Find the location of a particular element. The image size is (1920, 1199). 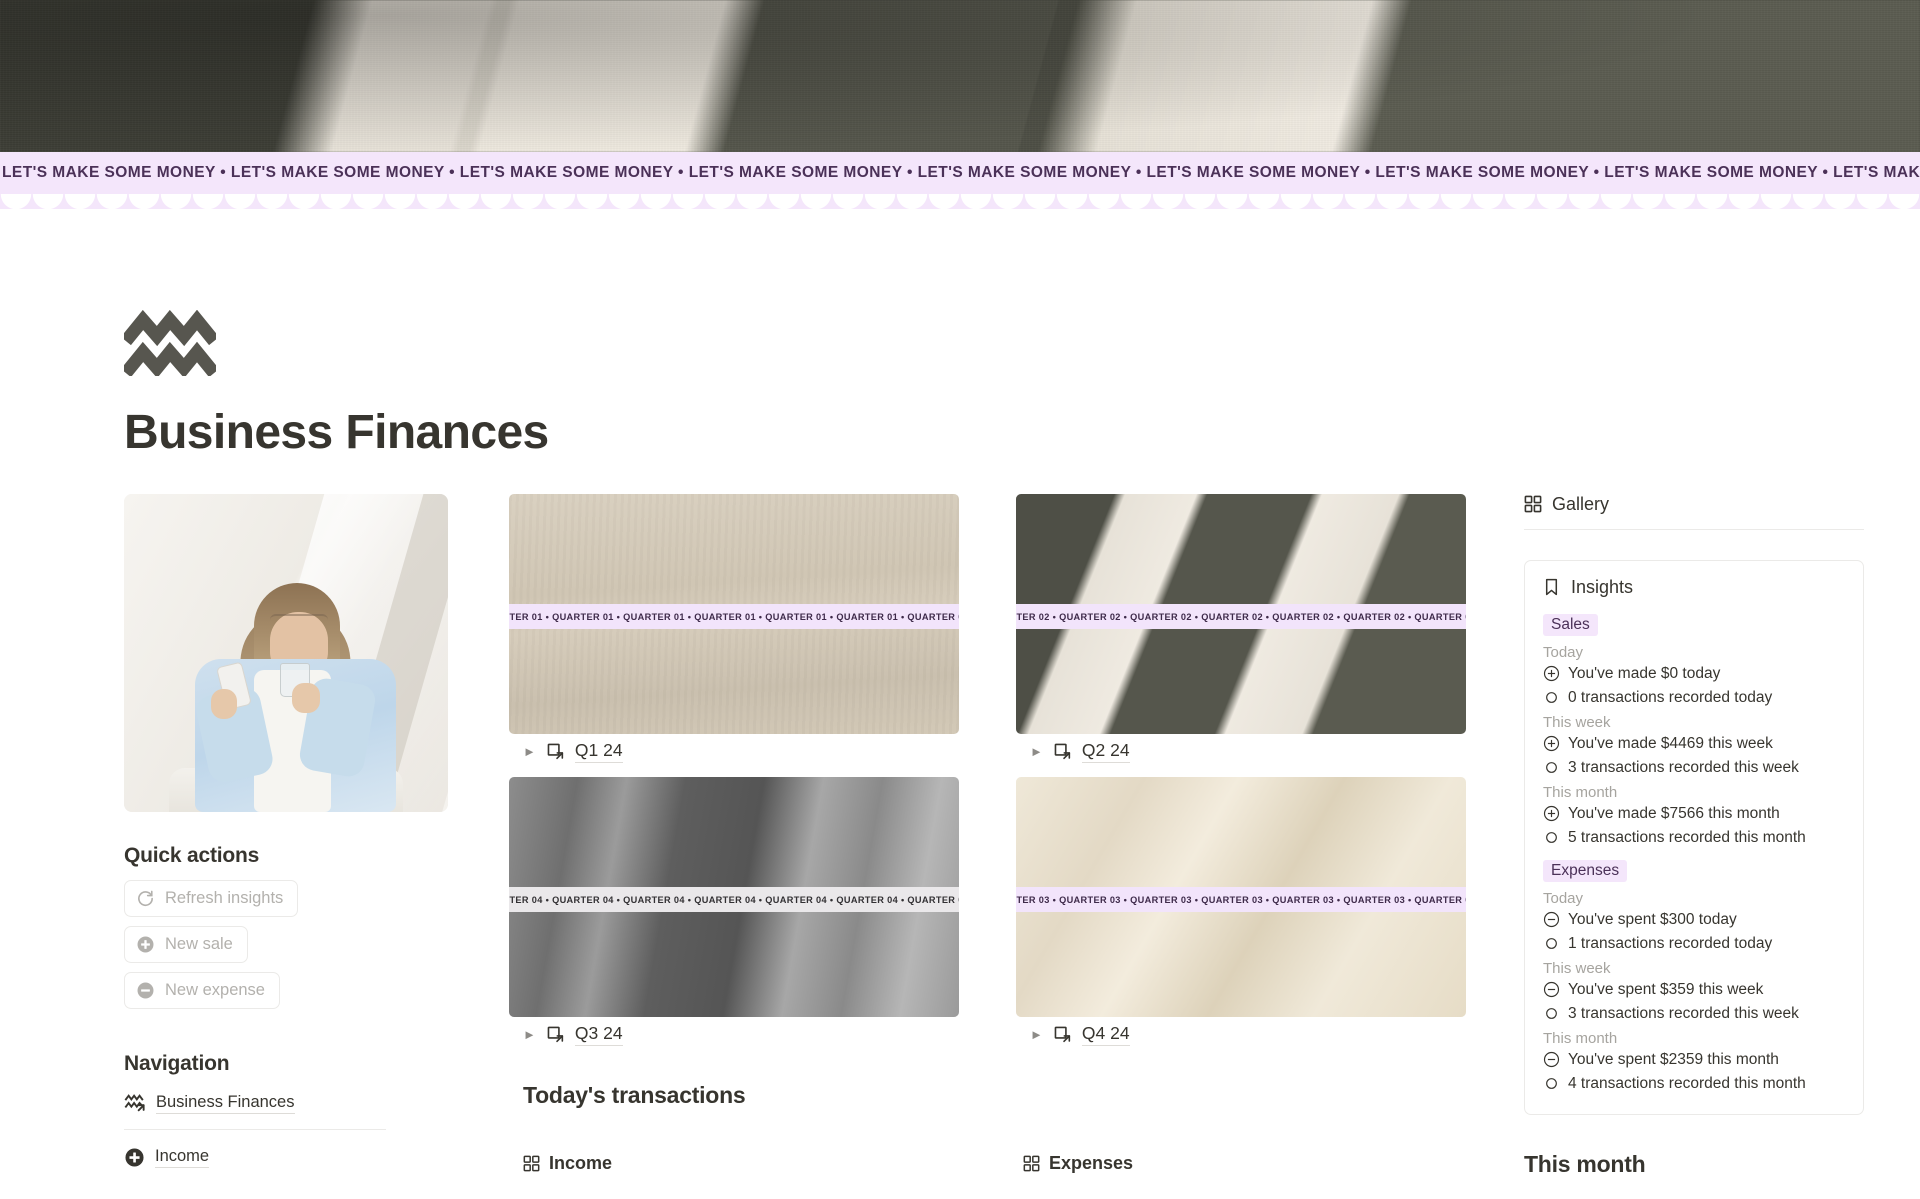

sales-count-week-text: 3 transactions recorded this week is located at coordinates (1683, 767).